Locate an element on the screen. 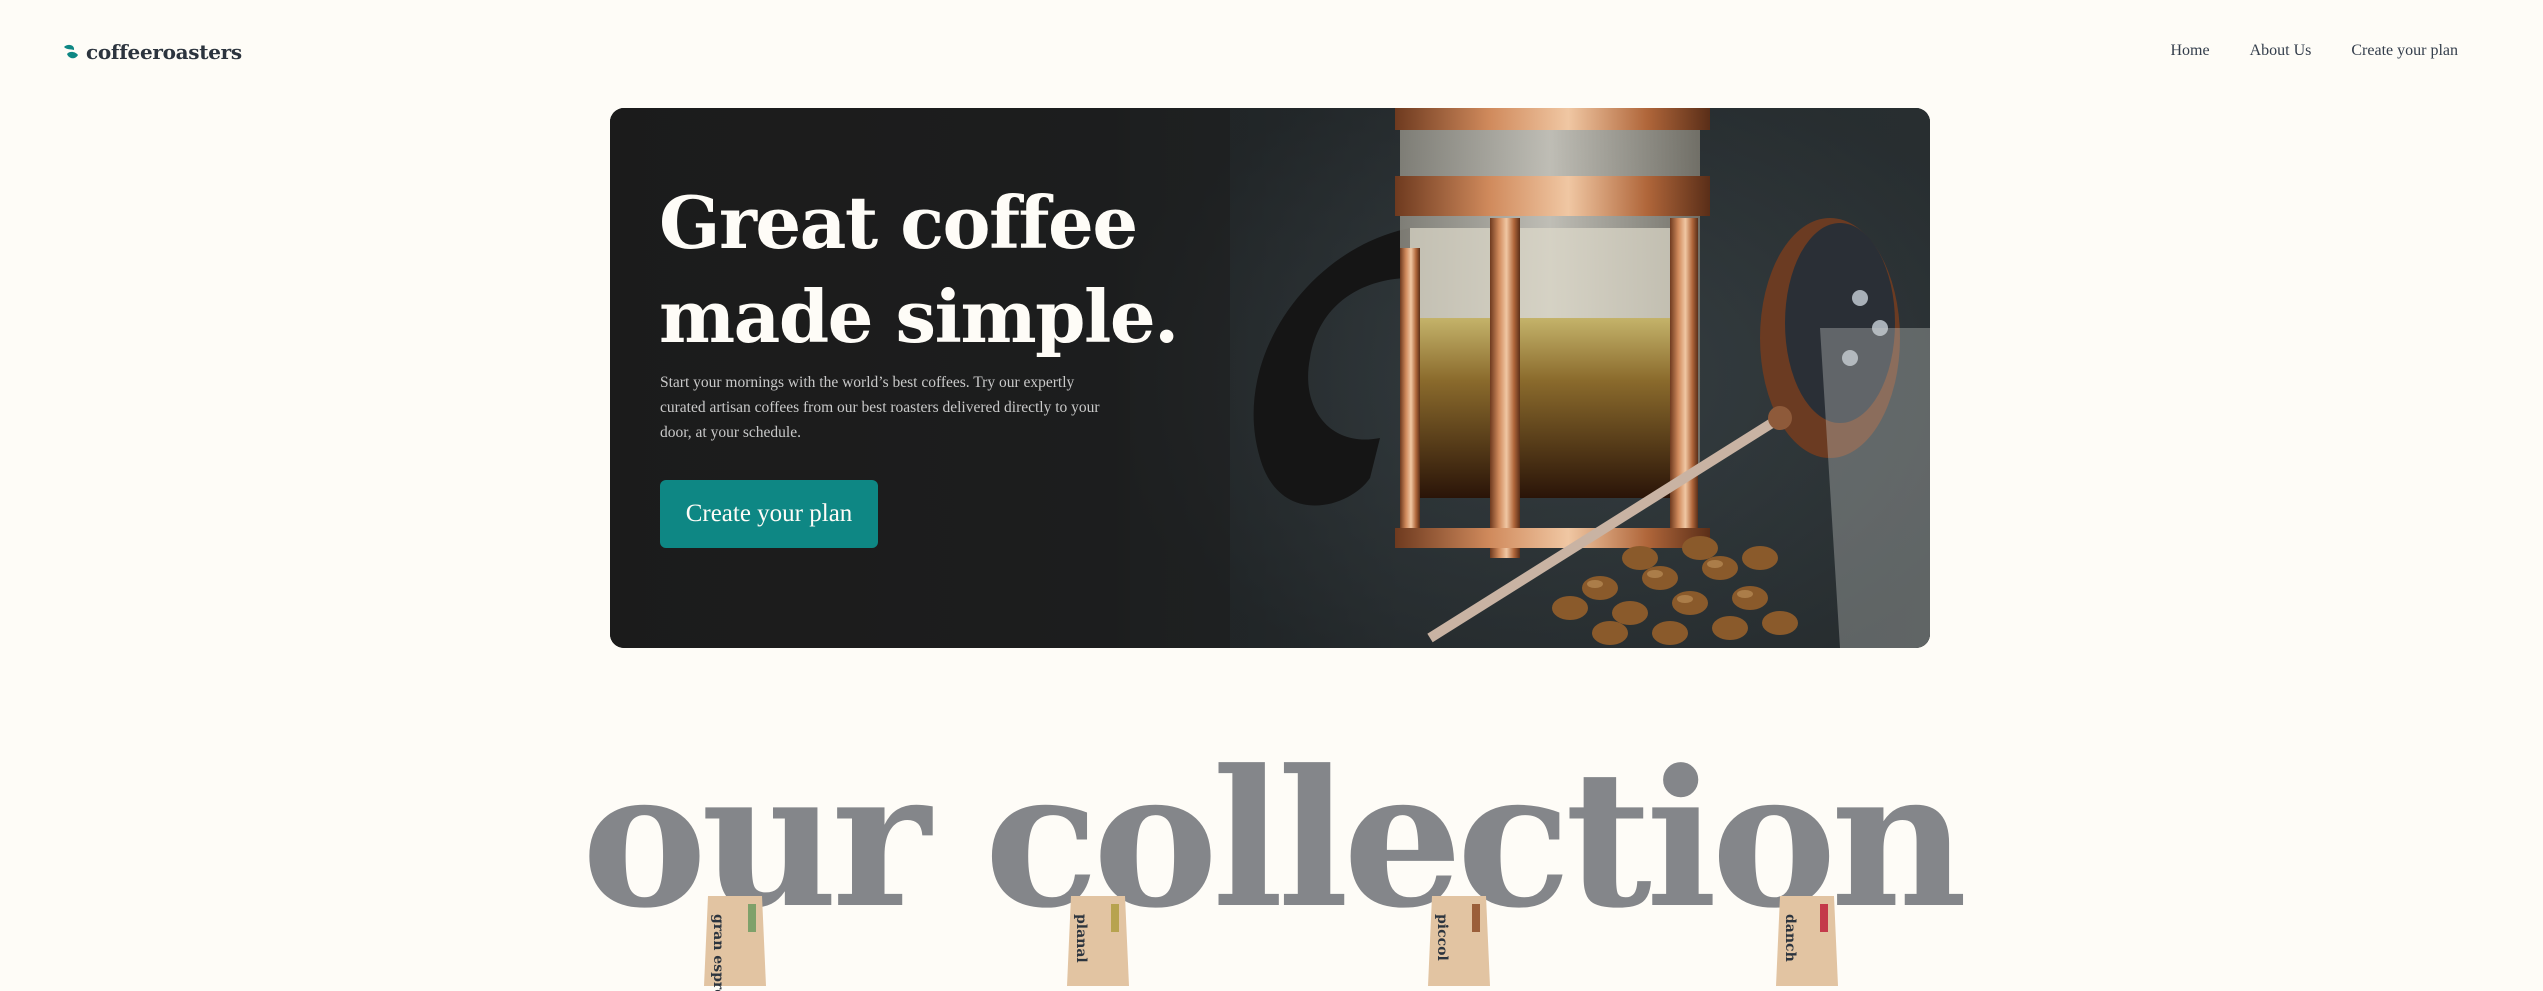 The width and height of the screenshot is (2543, 991). product-bag-planalto: planal is located at coordinates (1098, 941).